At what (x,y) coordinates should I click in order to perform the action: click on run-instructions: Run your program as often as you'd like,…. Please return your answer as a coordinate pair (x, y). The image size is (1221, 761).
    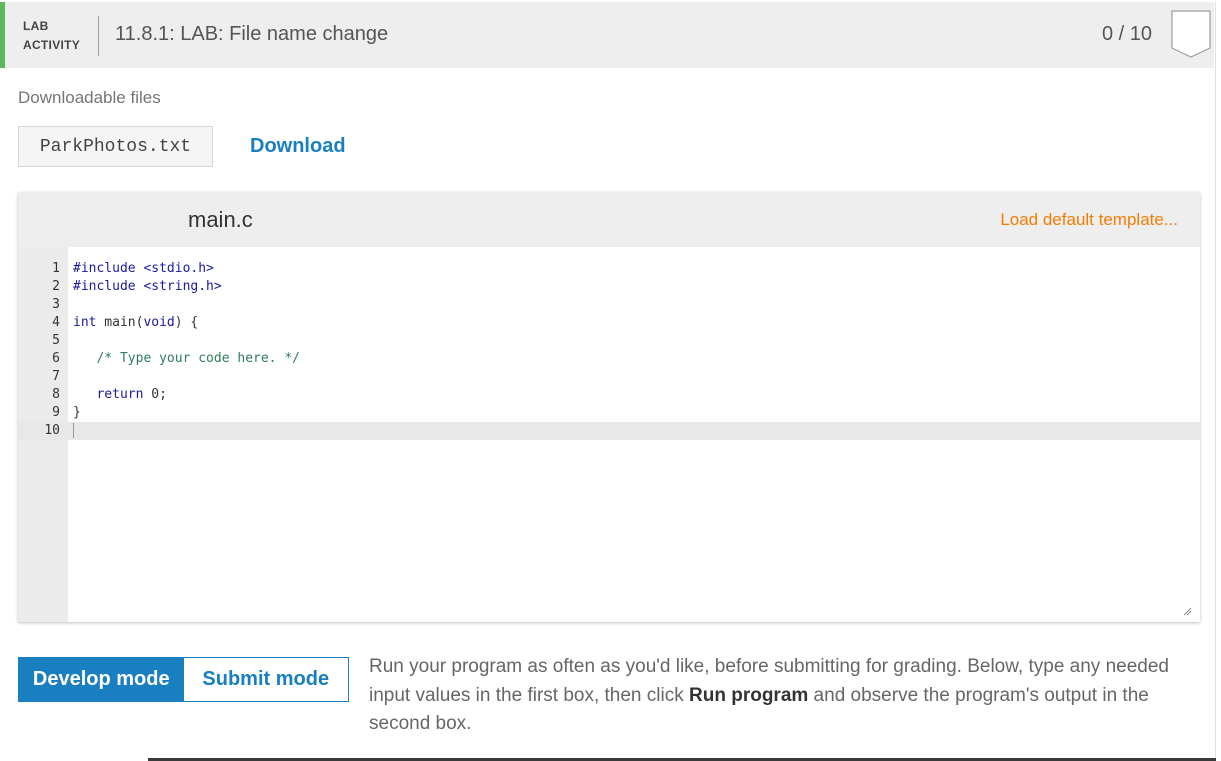
    Looking at the image, I should click on (784, 696).